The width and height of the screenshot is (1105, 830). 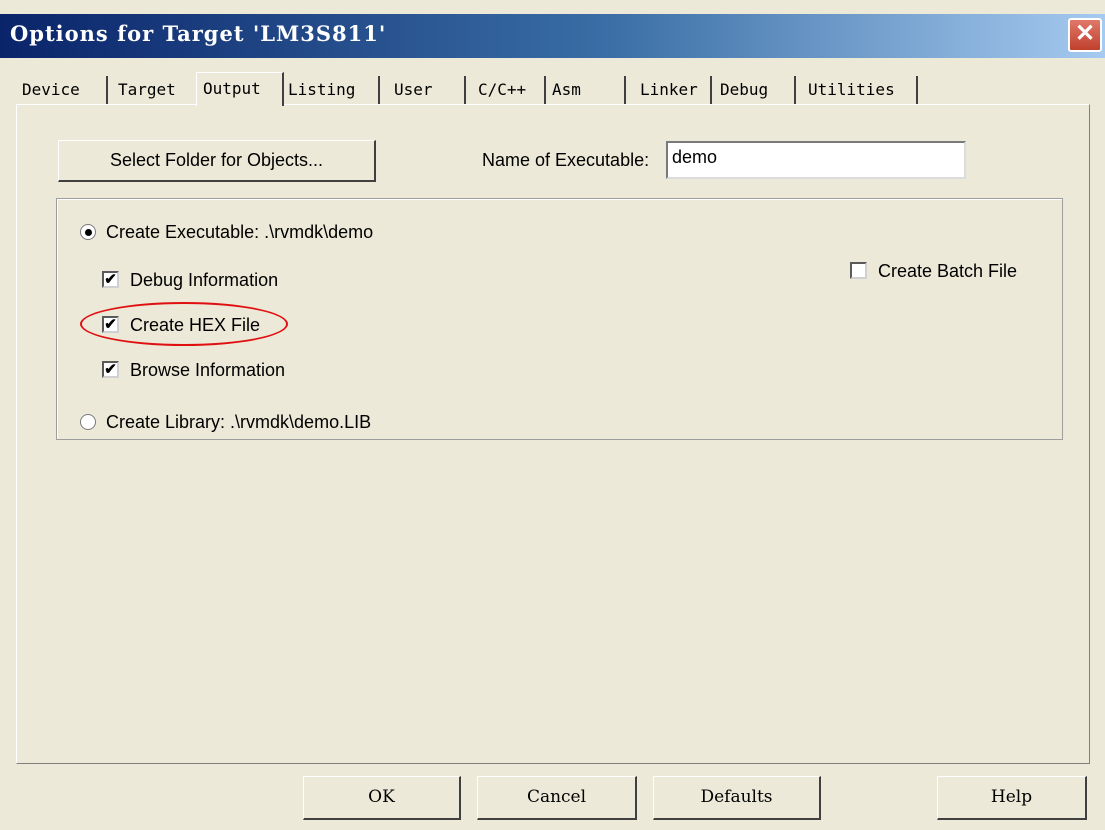 I want to click on create-batch-file-label: Create Batch File, so click(x=947, y=271).